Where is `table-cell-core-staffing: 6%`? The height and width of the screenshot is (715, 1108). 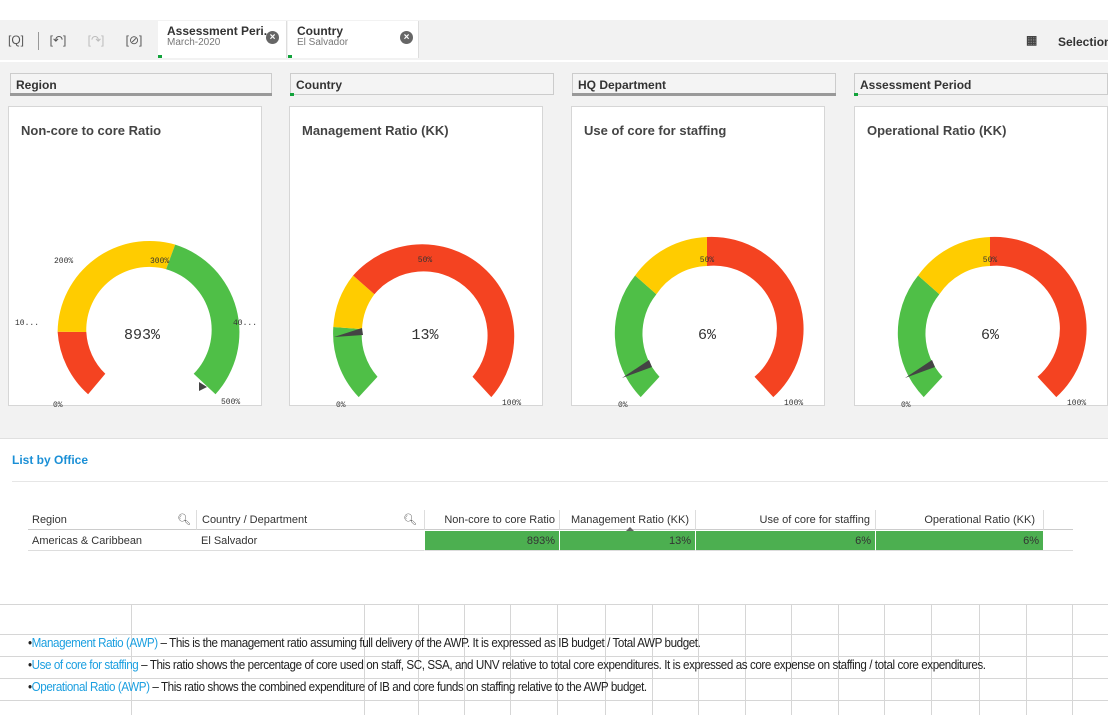 table-cell-core-staffing: 6% is located at coordinates (785, 541).